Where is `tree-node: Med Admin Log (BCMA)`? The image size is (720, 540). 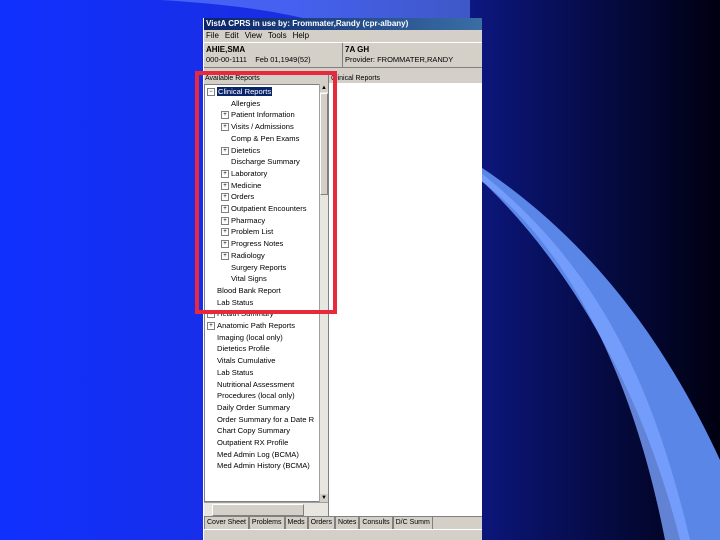 tree-node: Med Admin Log (BCMA) is located at coordinates (253, 455).